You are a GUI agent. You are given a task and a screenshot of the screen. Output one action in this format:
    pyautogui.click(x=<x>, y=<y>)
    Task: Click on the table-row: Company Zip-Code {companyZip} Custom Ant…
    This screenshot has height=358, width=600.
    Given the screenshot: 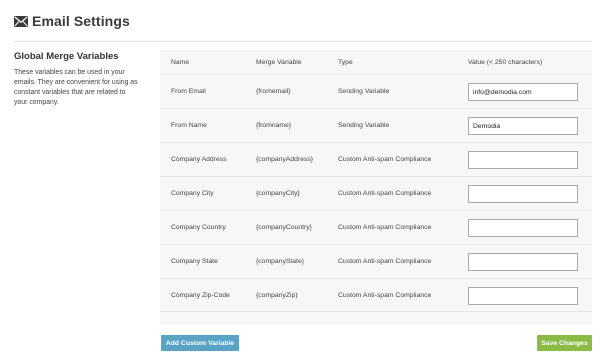 What is the action you would take?
    pyautogui.click(x=376, y=295)
    